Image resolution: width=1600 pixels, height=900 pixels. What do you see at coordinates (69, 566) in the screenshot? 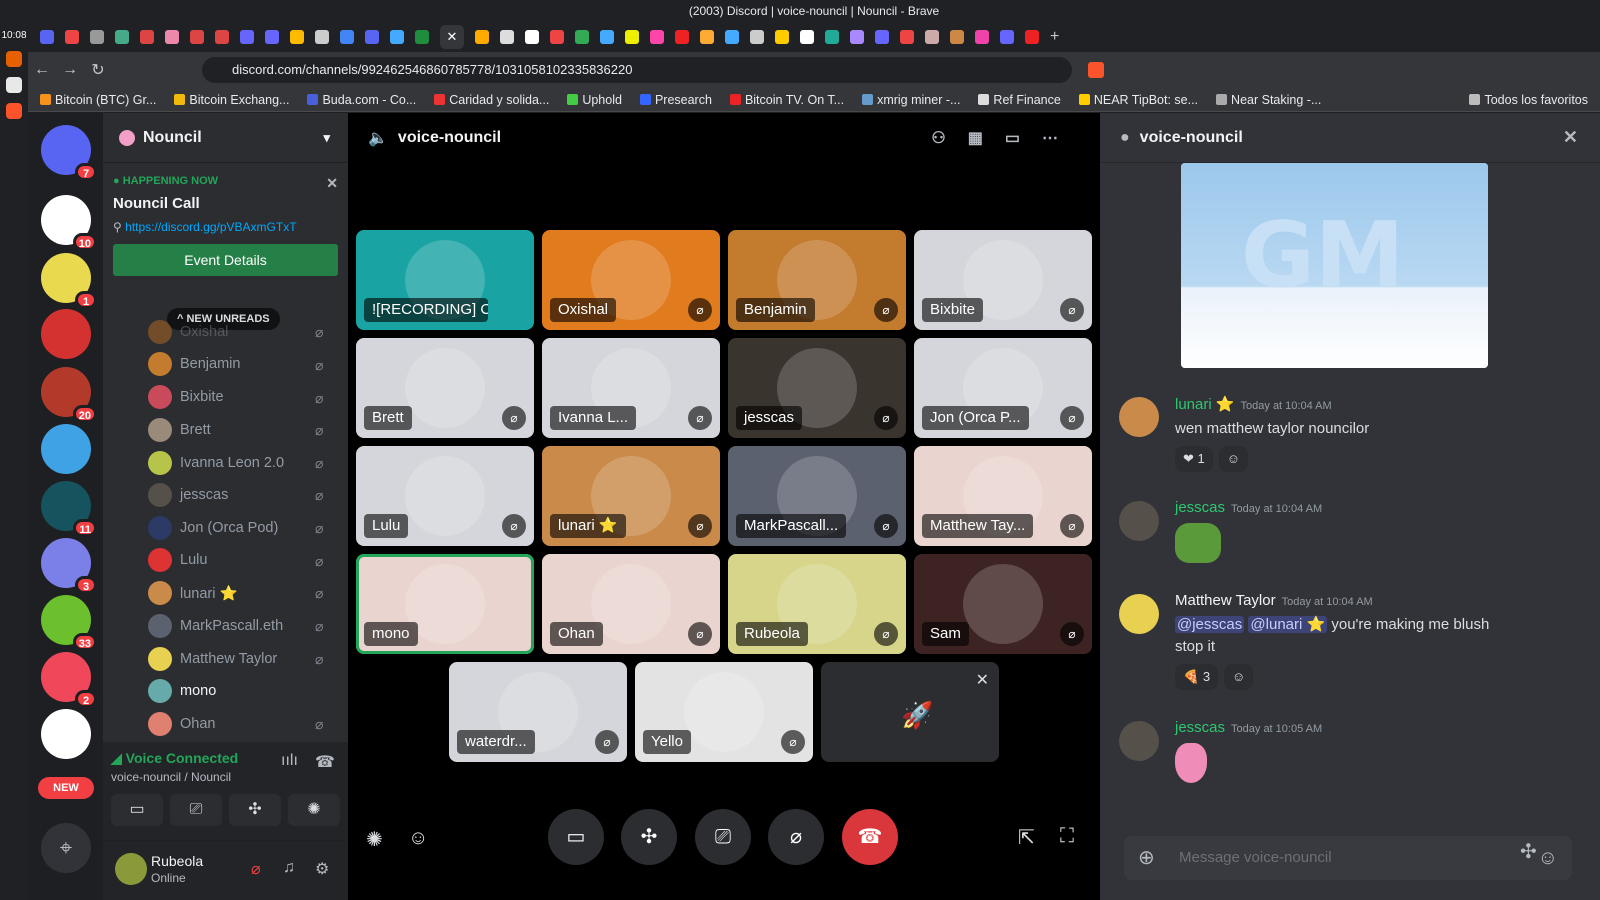
I see `server-icon: 3` at bounding box center [69, 566].